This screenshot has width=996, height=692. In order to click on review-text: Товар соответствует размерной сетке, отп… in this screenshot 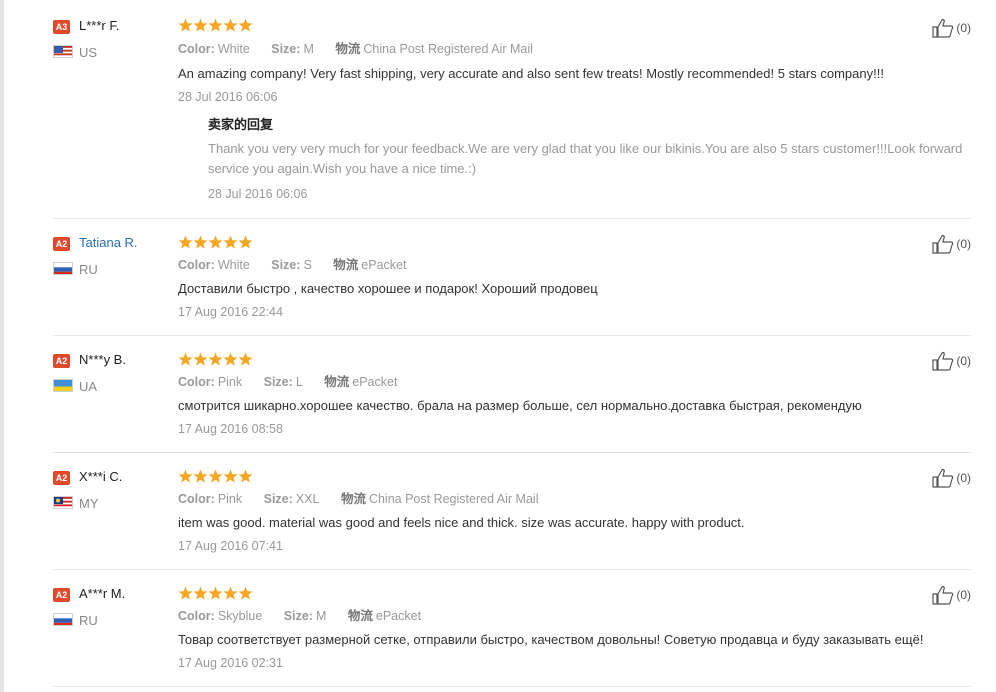, I will do `click(551, 639)`.